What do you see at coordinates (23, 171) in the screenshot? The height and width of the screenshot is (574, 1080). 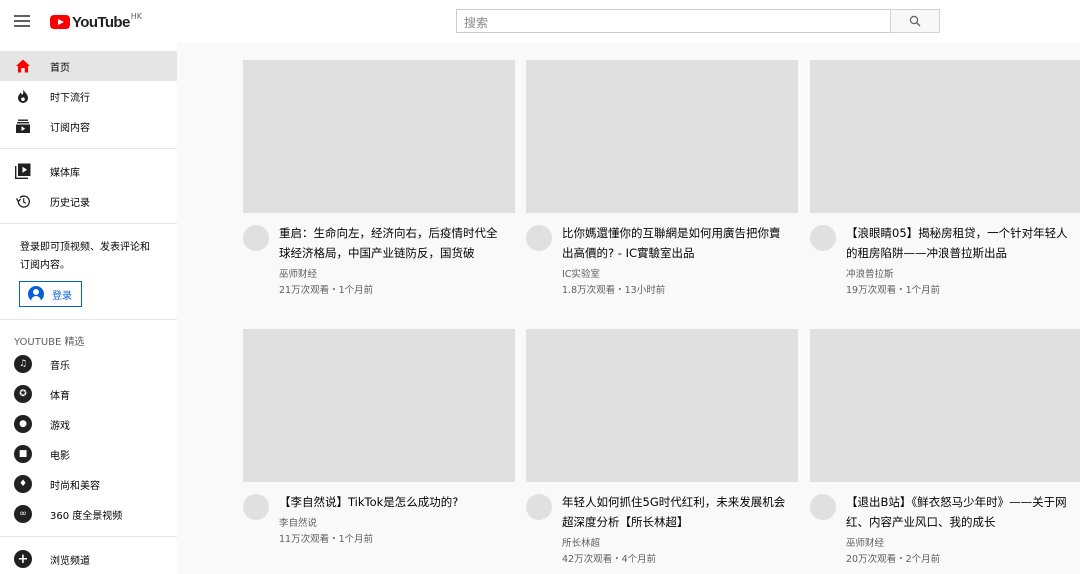 I see `library-icon` at bounding box center [23, 171].